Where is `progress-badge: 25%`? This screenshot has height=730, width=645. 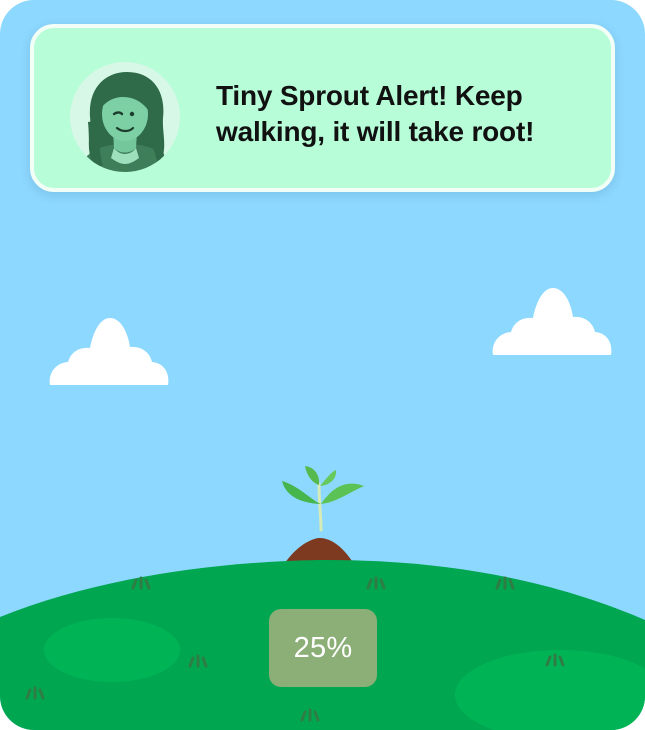 progress-badge: 25% is located at coordinates (323, 648).